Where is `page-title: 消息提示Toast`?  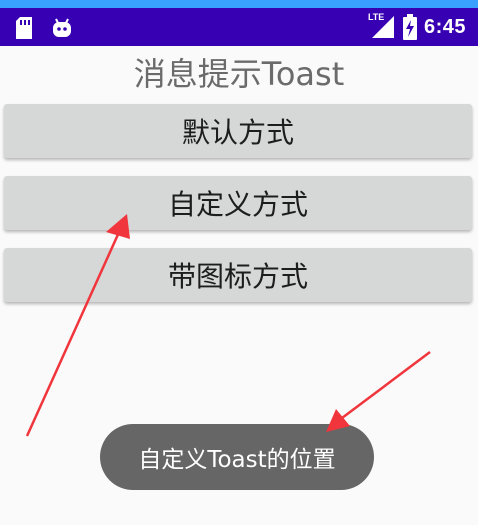 page-title: 消息提示Toast is located at coordinates (239, 74).